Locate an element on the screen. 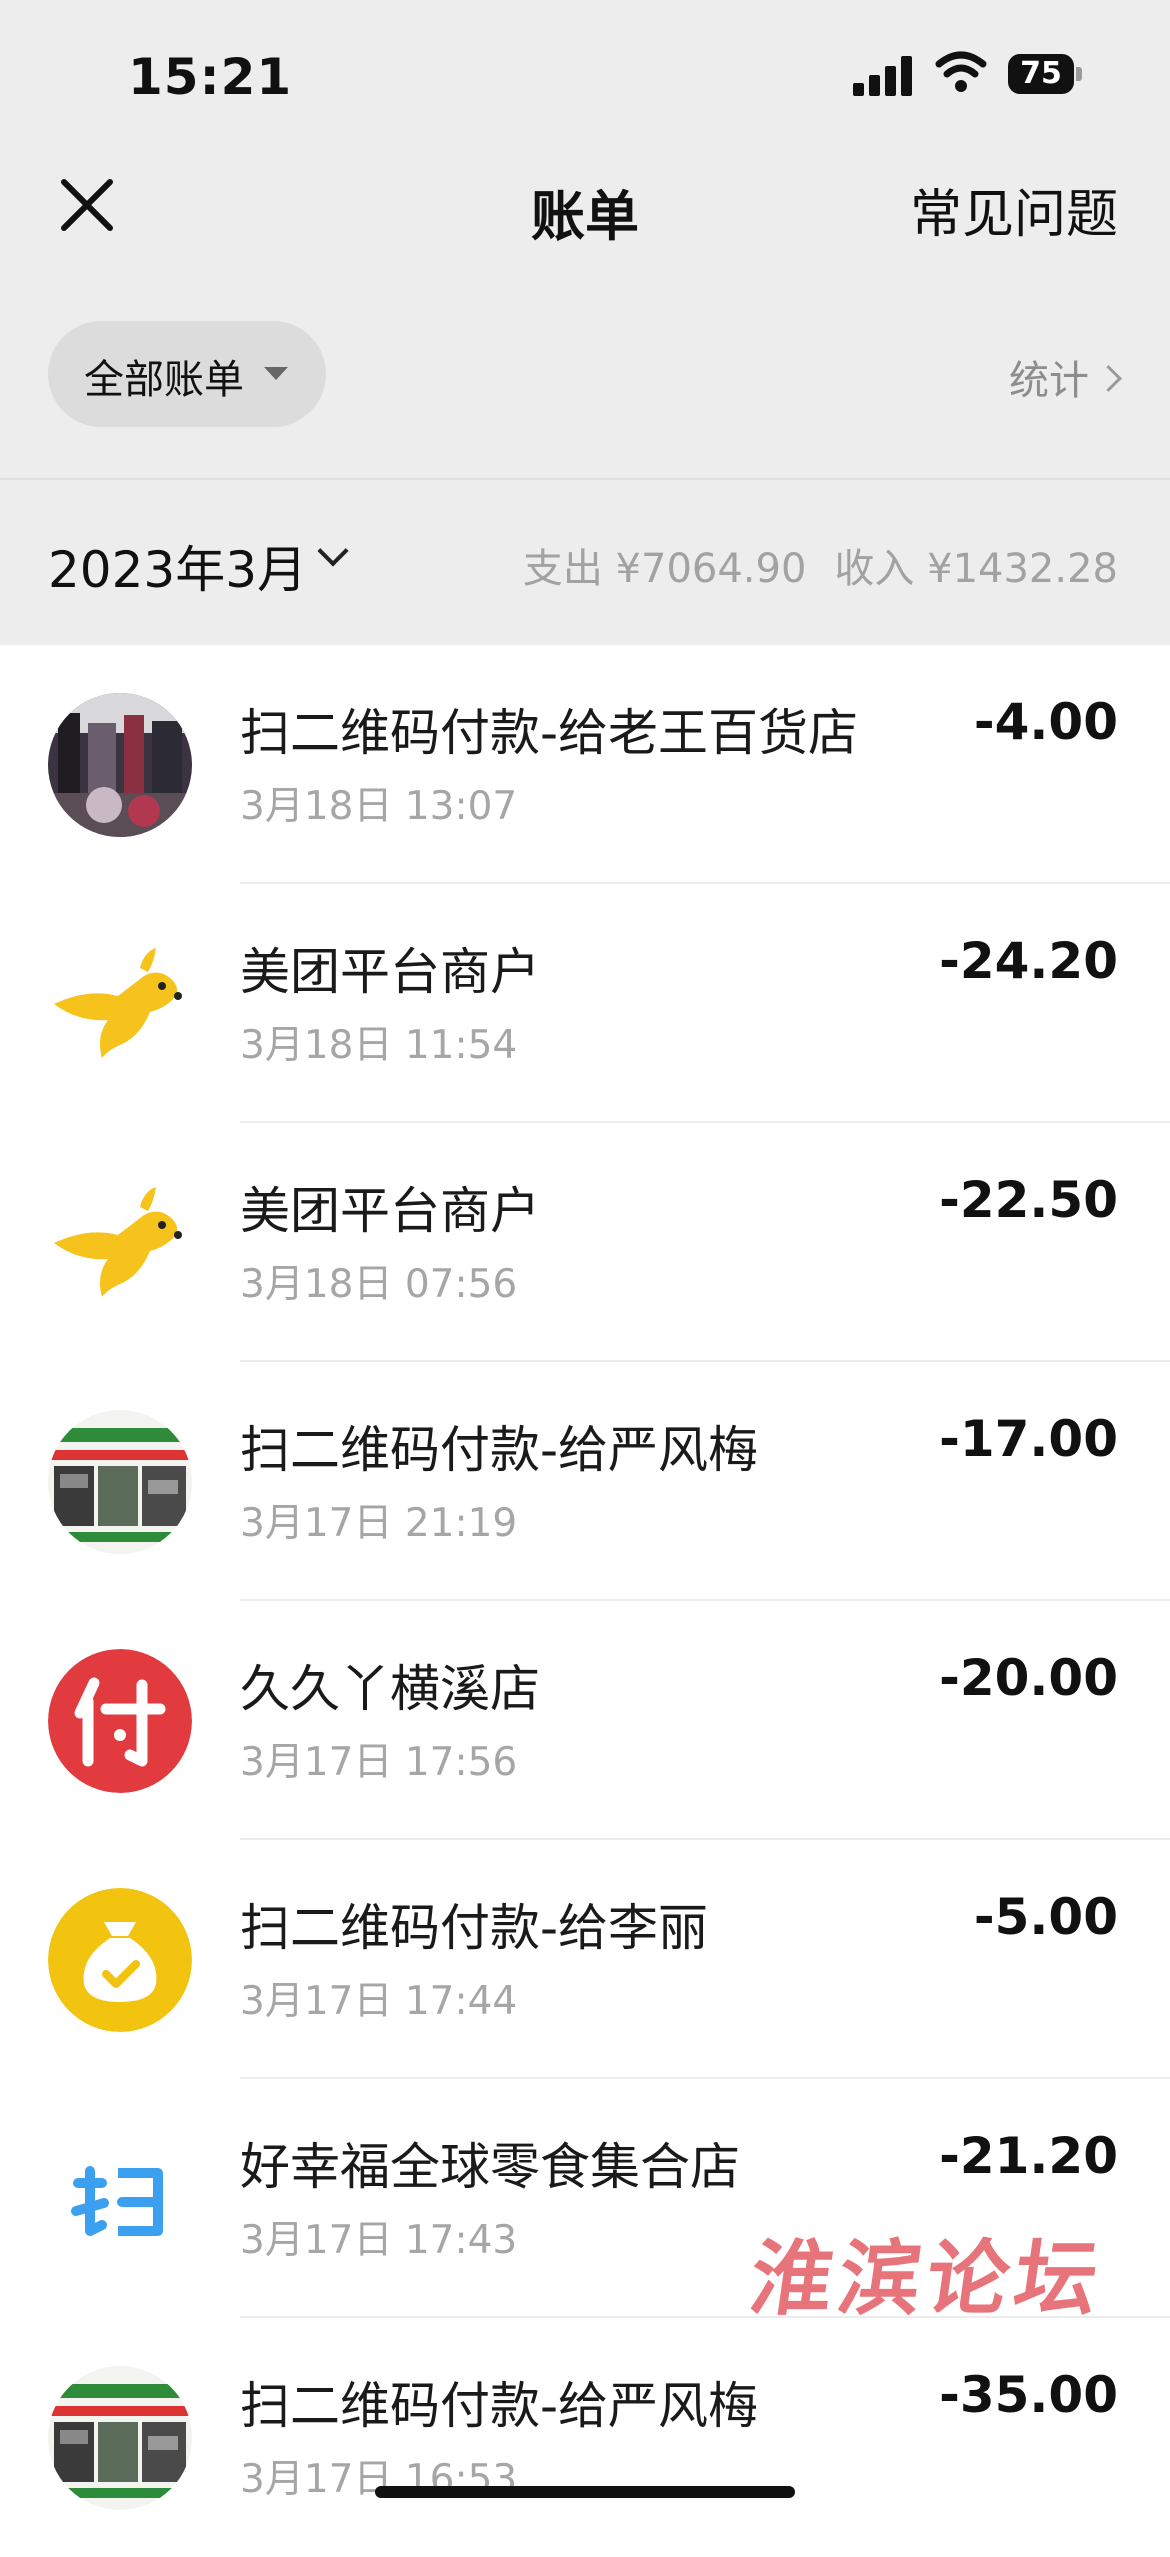 The height and width of the screenshot is (2557, 1170). transaction-row: 美团平台商户 3月18日 07:56 -22.50 is located at coordinates (585, 1242).